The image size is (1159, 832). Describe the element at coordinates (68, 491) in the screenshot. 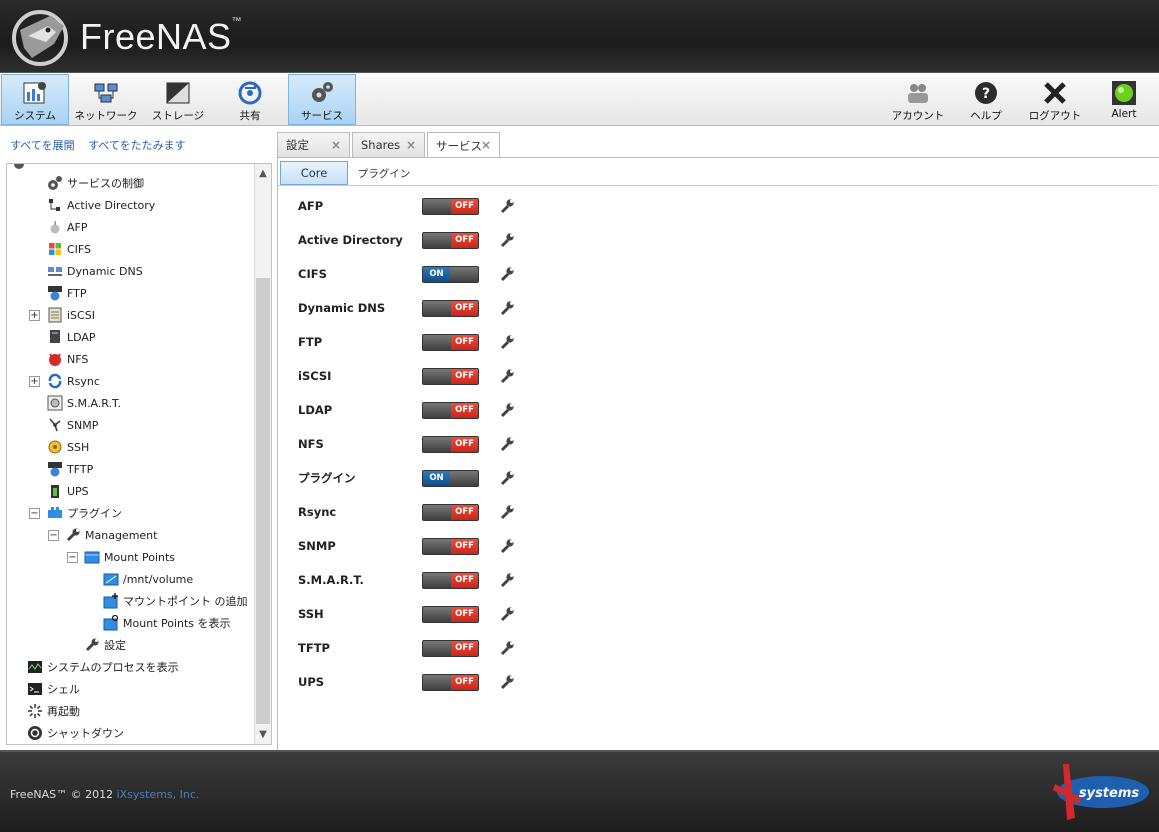

I see `tree-item-ups: UPS` at that location.